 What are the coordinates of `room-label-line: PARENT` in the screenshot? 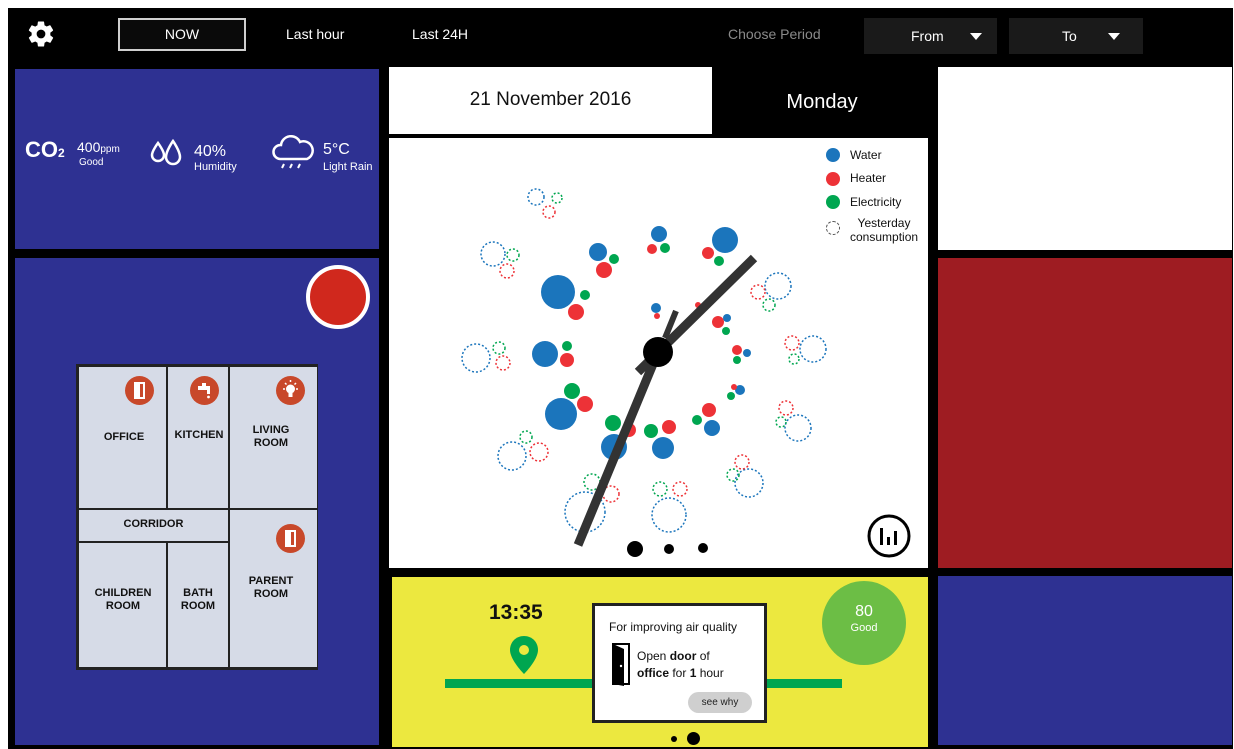 It's located at (271, 581).